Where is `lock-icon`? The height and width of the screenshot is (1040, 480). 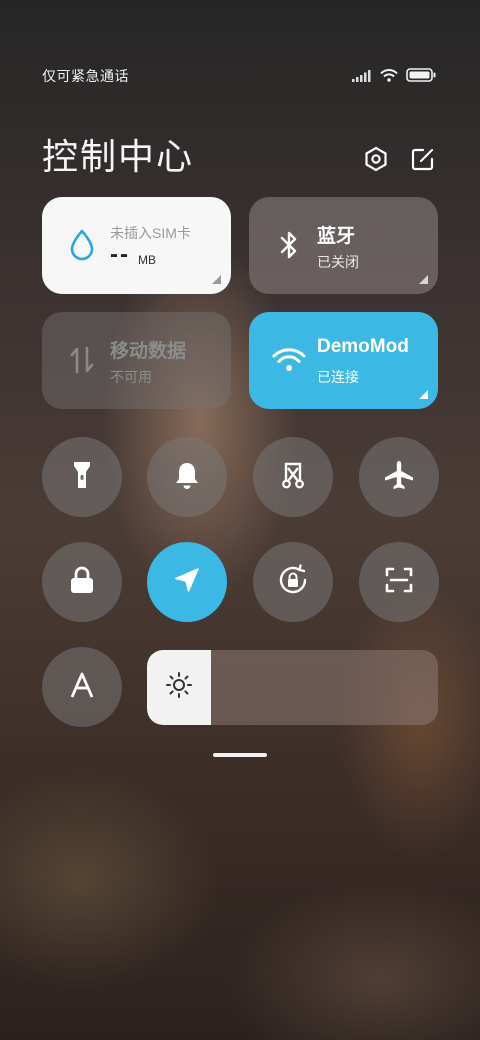
lock-icon is located at coordinates (82, 582).